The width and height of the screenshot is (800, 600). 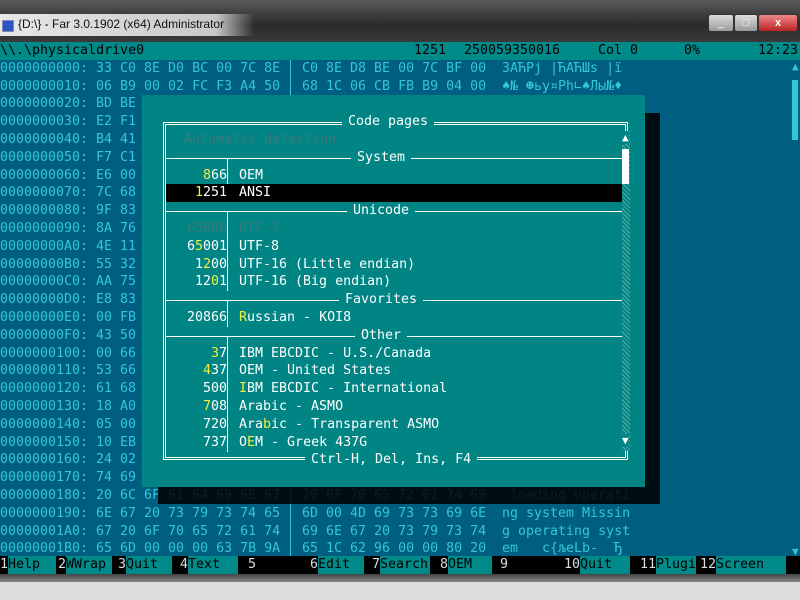 What do you see at coordinates (72, 50) in the screenshot?
I see `file-path: \\.\physicaldrive0` at bounding box center [72, 50].